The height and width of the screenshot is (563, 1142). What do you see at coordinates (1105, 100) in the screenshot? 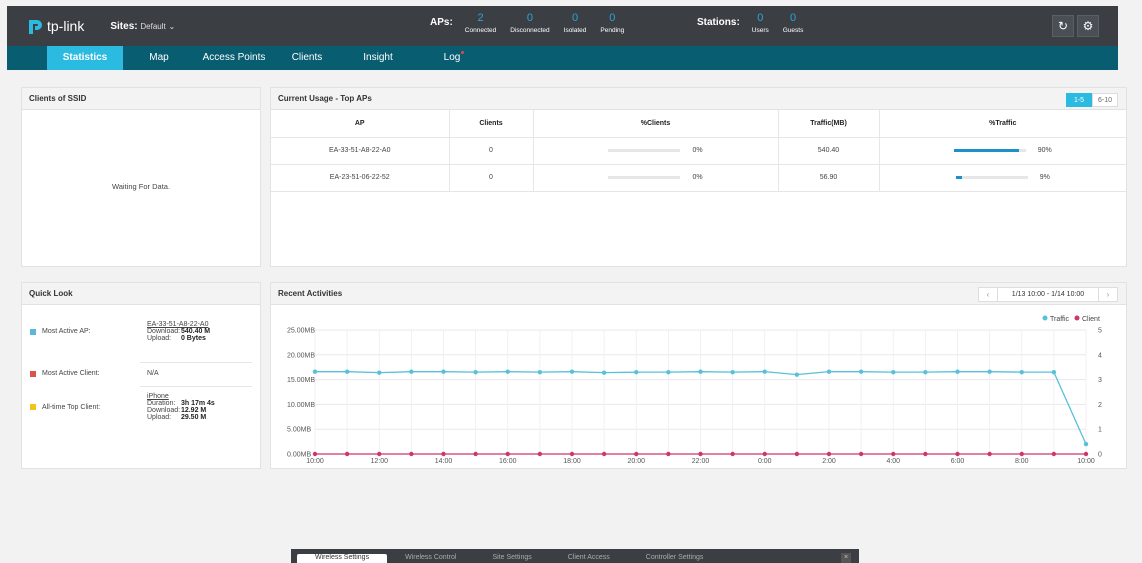
I see `page-6-10-button: 6-10` at bounding box center [1105, 100].